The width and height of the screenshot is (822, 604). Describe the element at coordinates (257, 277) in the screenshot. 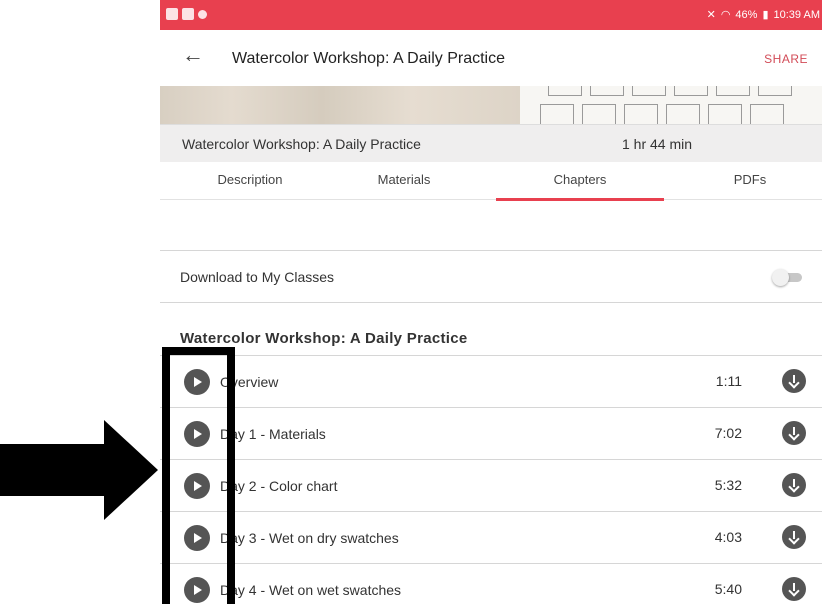

I see `download-label: Download to My Classes` at that location.